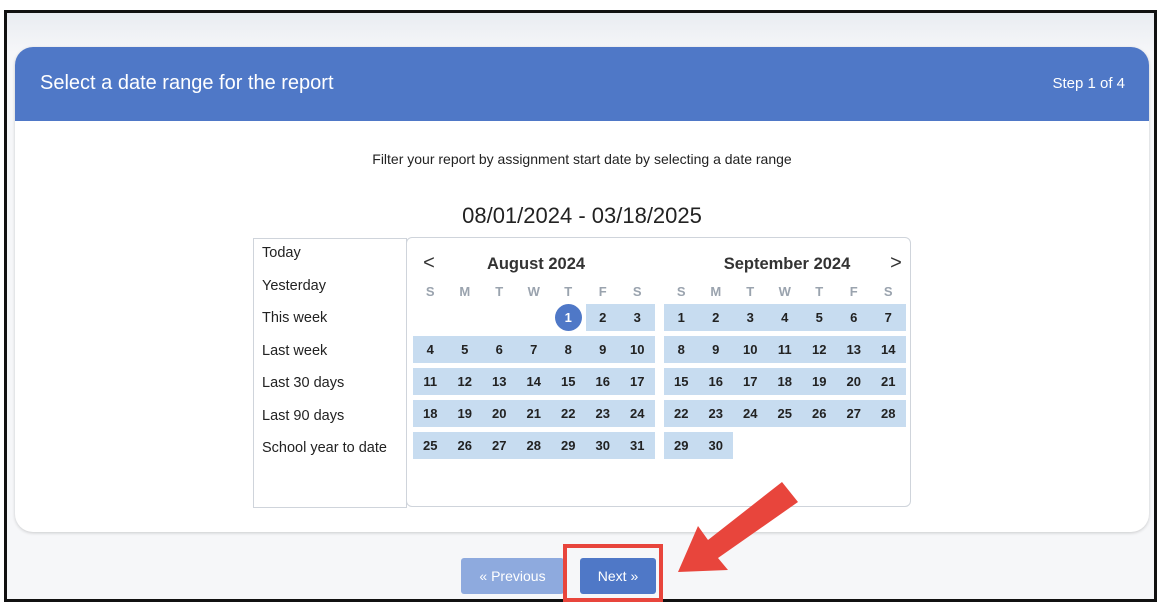  I want to click on calendar-week-row: 8 9 10 11 12 13 14, so click(787, 349).